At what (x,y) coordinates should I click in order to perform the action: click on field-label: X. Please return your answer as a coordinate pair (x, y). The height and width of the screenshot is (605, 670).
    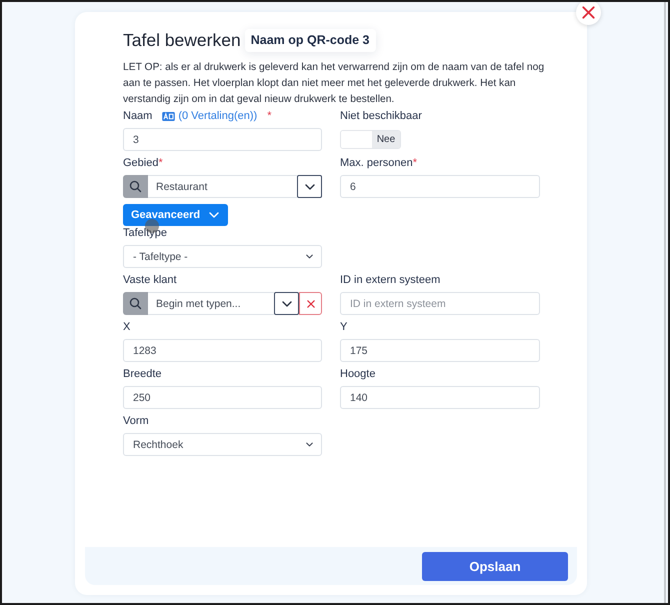
    Looking at the image, I should click on (126, 327).